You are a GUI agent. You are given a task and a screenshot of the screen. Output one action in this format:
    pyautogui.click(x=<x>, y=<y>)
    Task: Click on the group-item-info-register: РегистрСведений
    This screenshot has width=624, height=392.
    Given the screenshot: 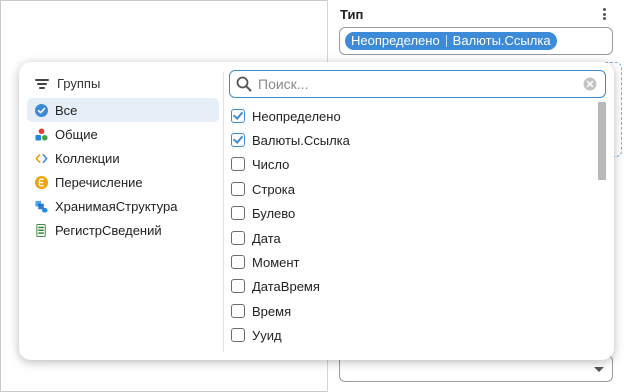 What is the action you would take?
    pyautogui.click(x=123, y=230)
    